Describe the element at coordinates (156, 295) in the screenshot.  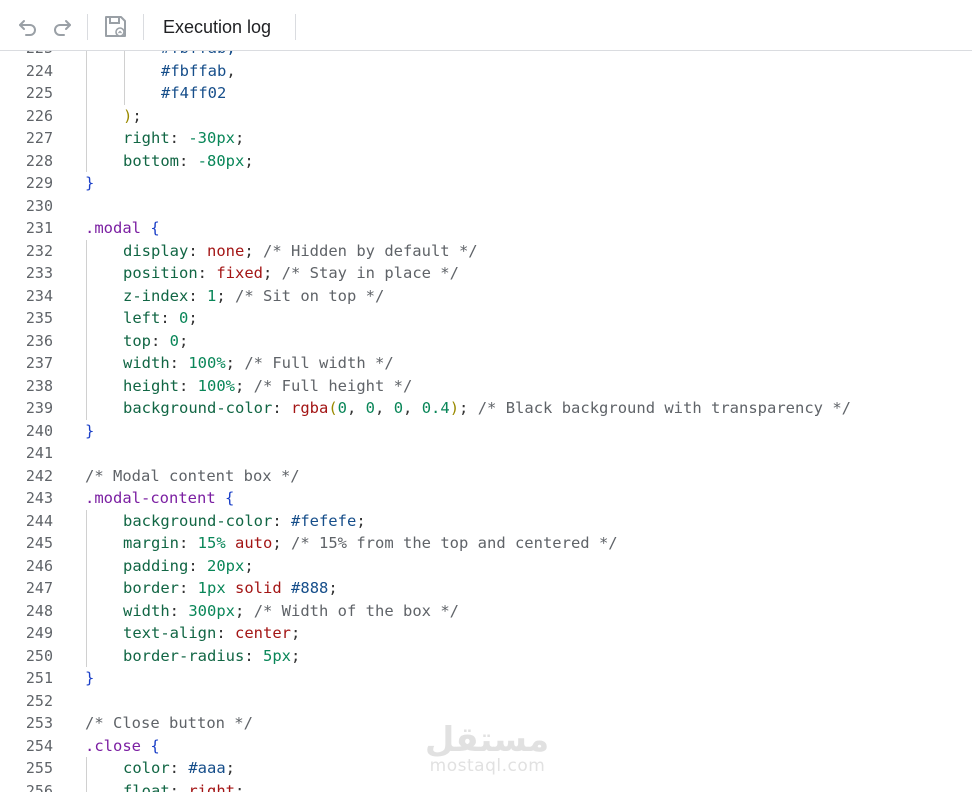
I see `code-token: z-index` at that location.